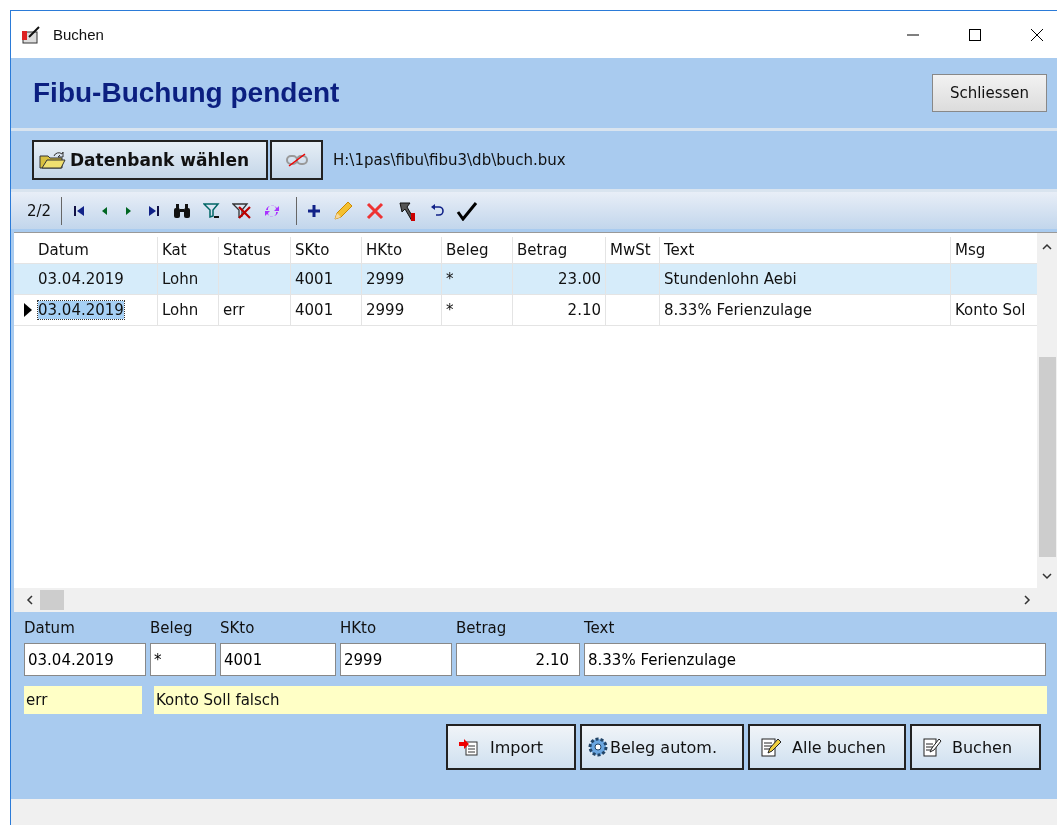 Image resolution: width=1058 pixels, height=826 pixels. What do you see at coordinates (482, 628) in the screenshot?
I see `field-label: Betrag` at bounding box center [482, 628].